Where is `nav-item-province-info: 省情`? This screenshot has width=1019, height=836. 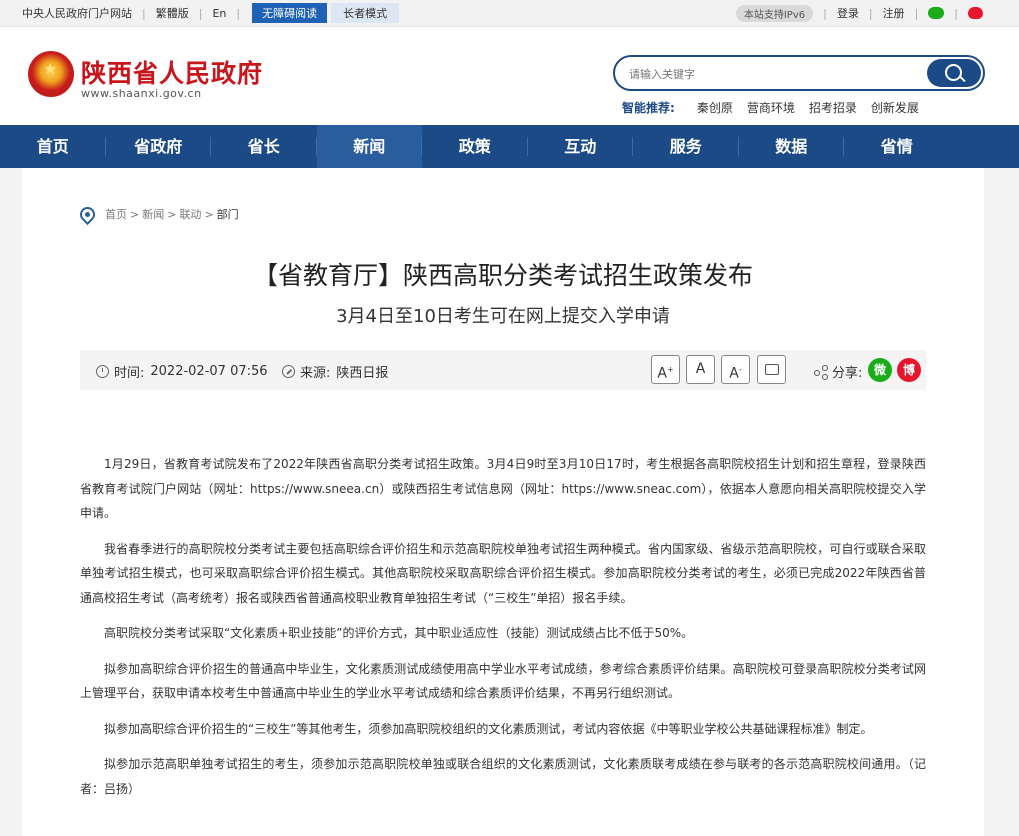
nav-item-province-info: 省情 is located at coordinates (897, 146).